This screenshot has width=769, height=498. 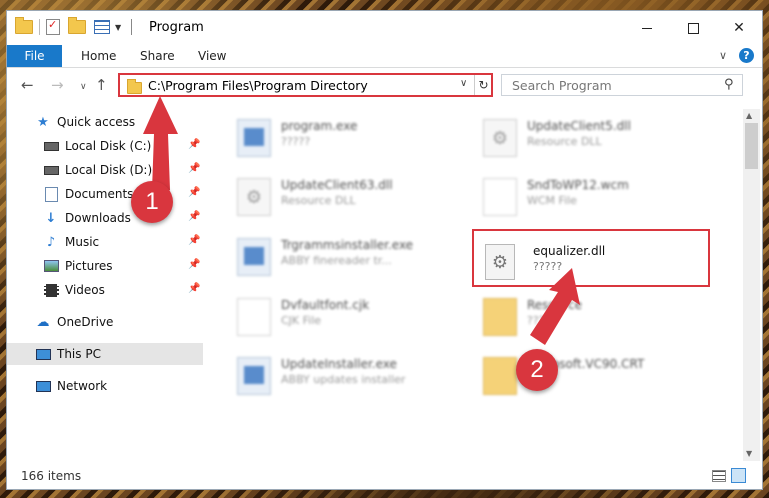 I want to click on sidebar-item-onedrive: ☁ OneDrive, so click(x=74, y=322).